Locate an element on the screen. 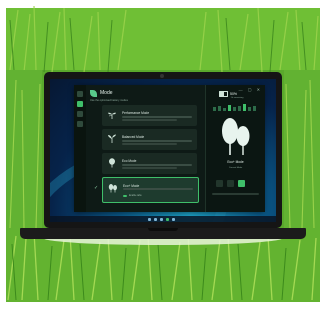  battery-usage-graph is located at coordinates (234, 107).